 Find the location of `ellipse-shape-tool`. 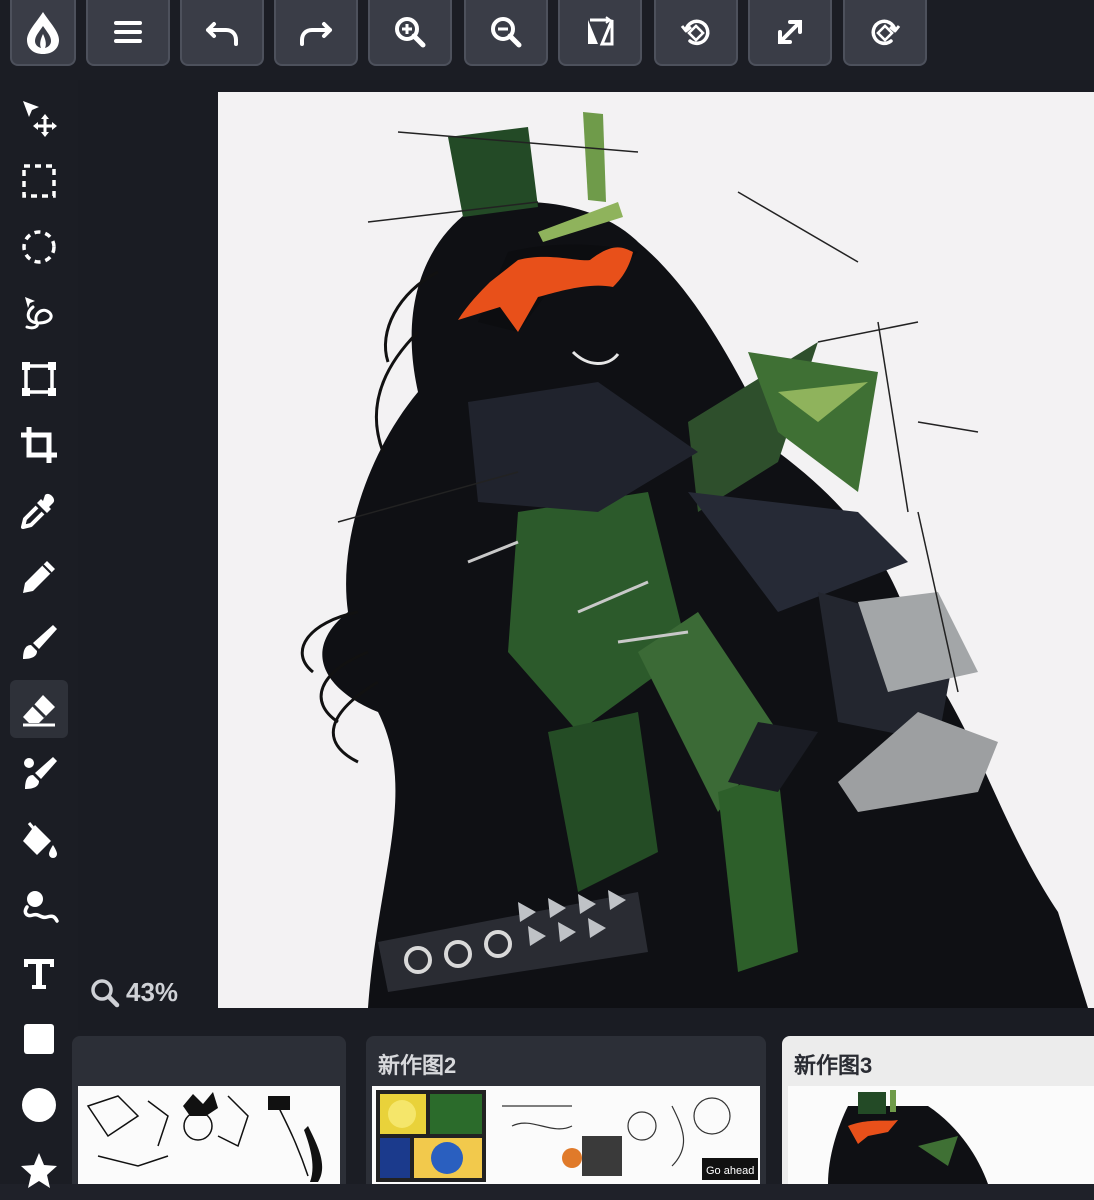

ellipse-shape-tool is located at coordinates (39, 1105).